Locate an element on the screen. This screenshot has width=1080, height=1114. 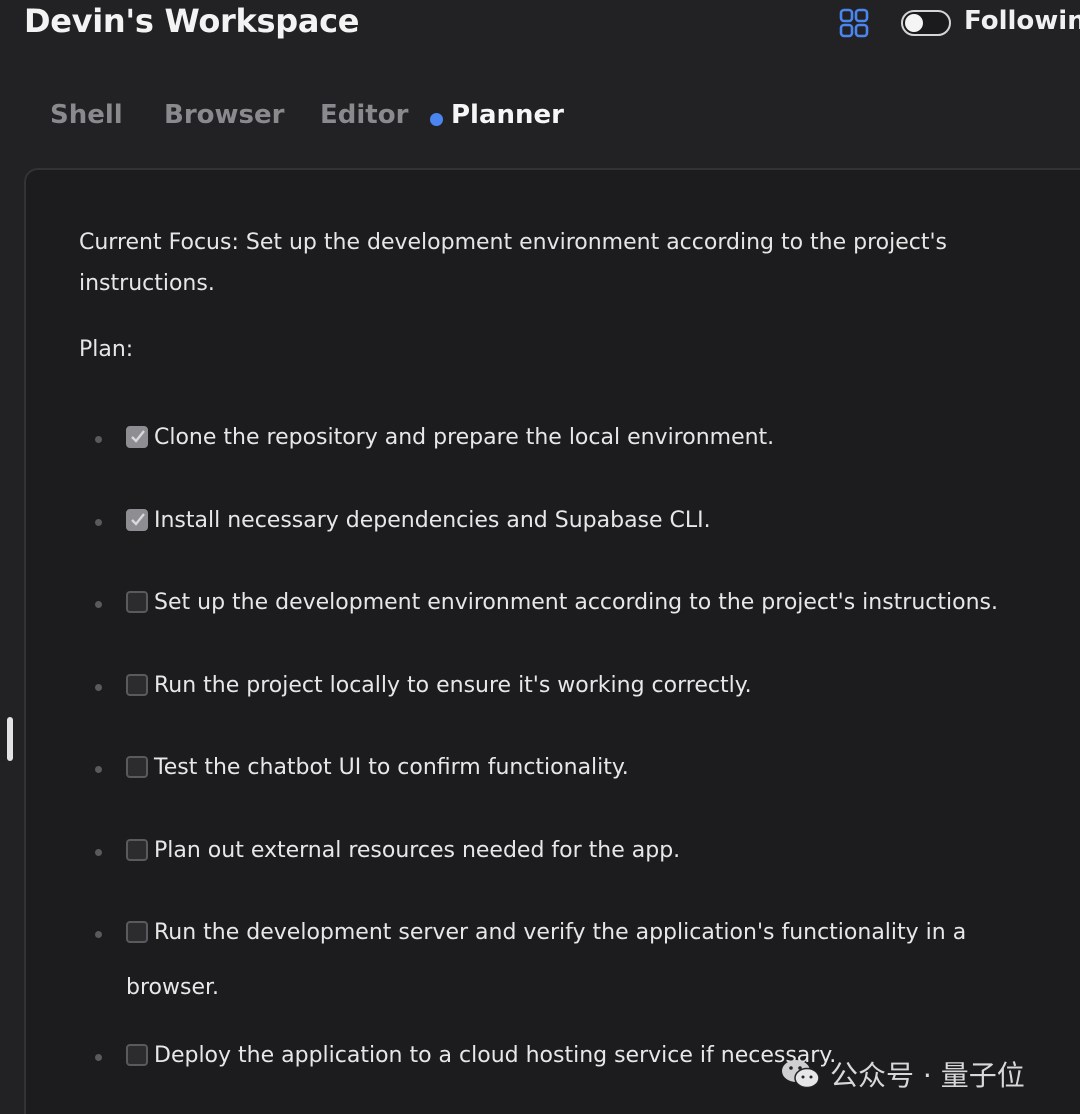
toggle-knob is located at coordinates (914, 23).